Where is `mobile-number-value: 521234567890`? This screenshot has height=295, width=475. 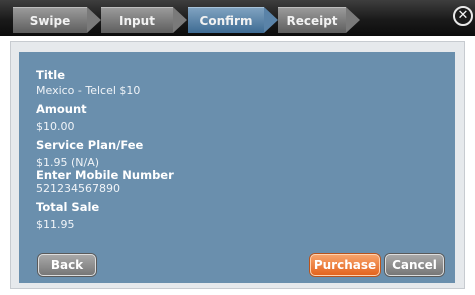
mobile-number-value: 521234567890 is located at coordinates (78, 188).